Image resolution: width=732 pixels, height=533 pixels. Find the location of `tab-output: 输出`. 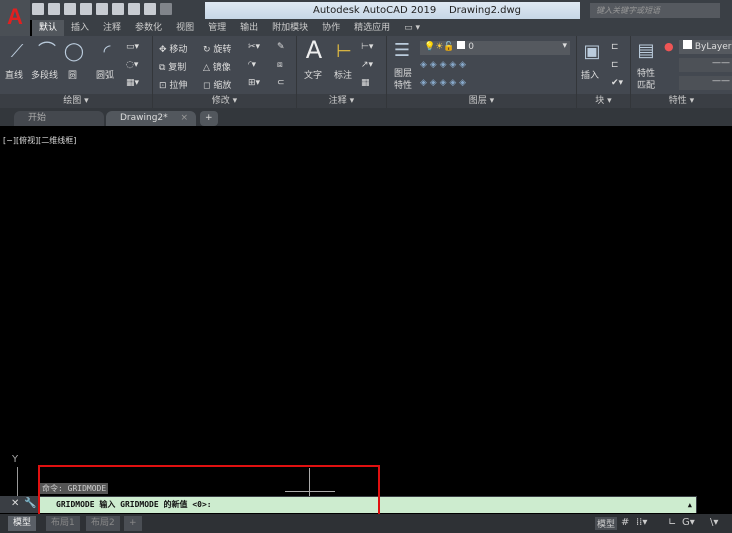

tab-output: 输出 is located at coordinates (249, 28).